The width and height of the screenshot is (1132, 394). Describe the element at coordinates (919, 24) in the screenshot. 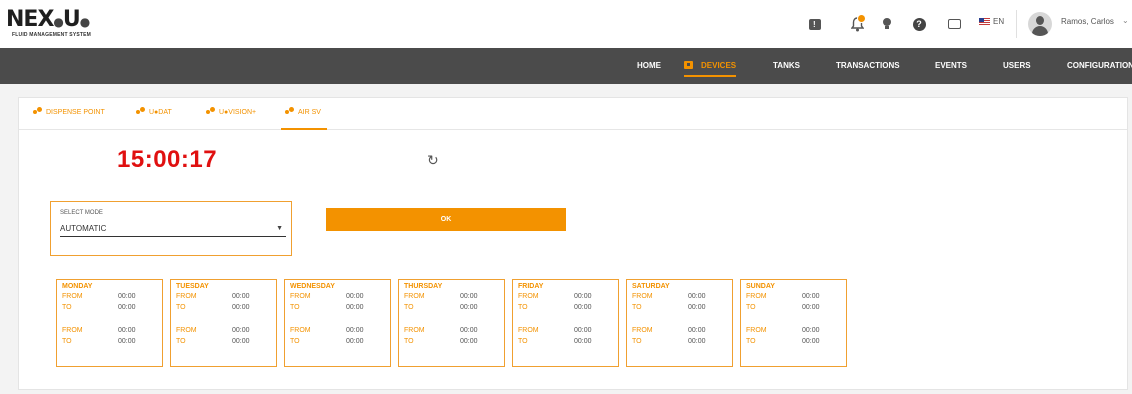

I see `help-icon: ?` at that location.